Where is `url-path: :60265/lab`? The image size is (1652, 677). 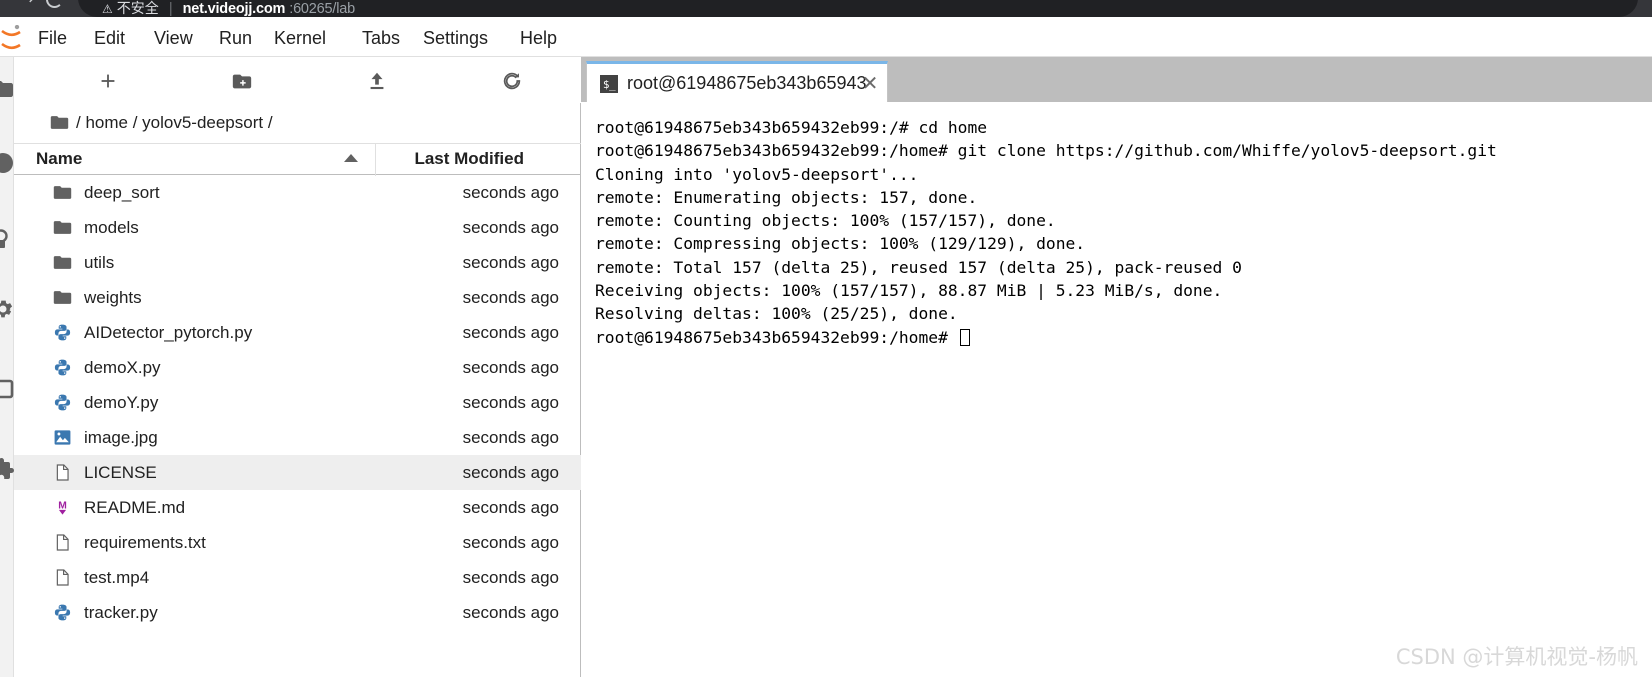
url-path: :60265/lab is located at coordinates (322, 9).